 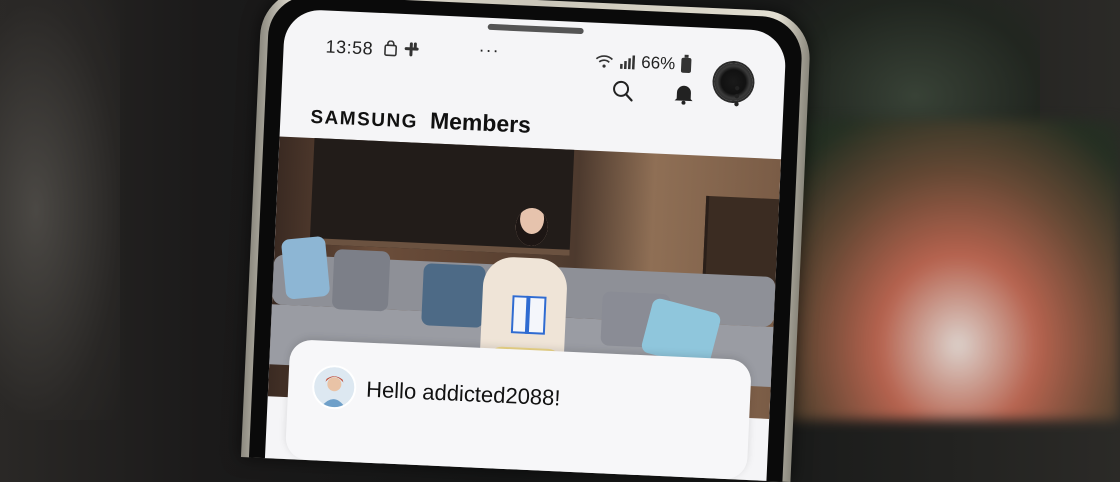 I want to click on shopping-bag-icon, so click(x=391, y=48).